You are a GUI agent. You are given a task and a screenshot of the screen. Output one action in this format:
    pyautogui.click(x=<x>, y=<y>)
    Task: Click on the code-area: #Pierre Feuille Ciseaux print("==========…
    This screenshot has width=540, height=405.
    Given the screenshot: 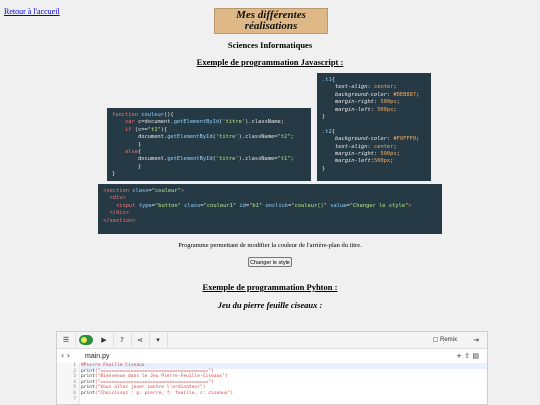 What is the action you would take?
    pyautogui.click(x=284, y=383)
    